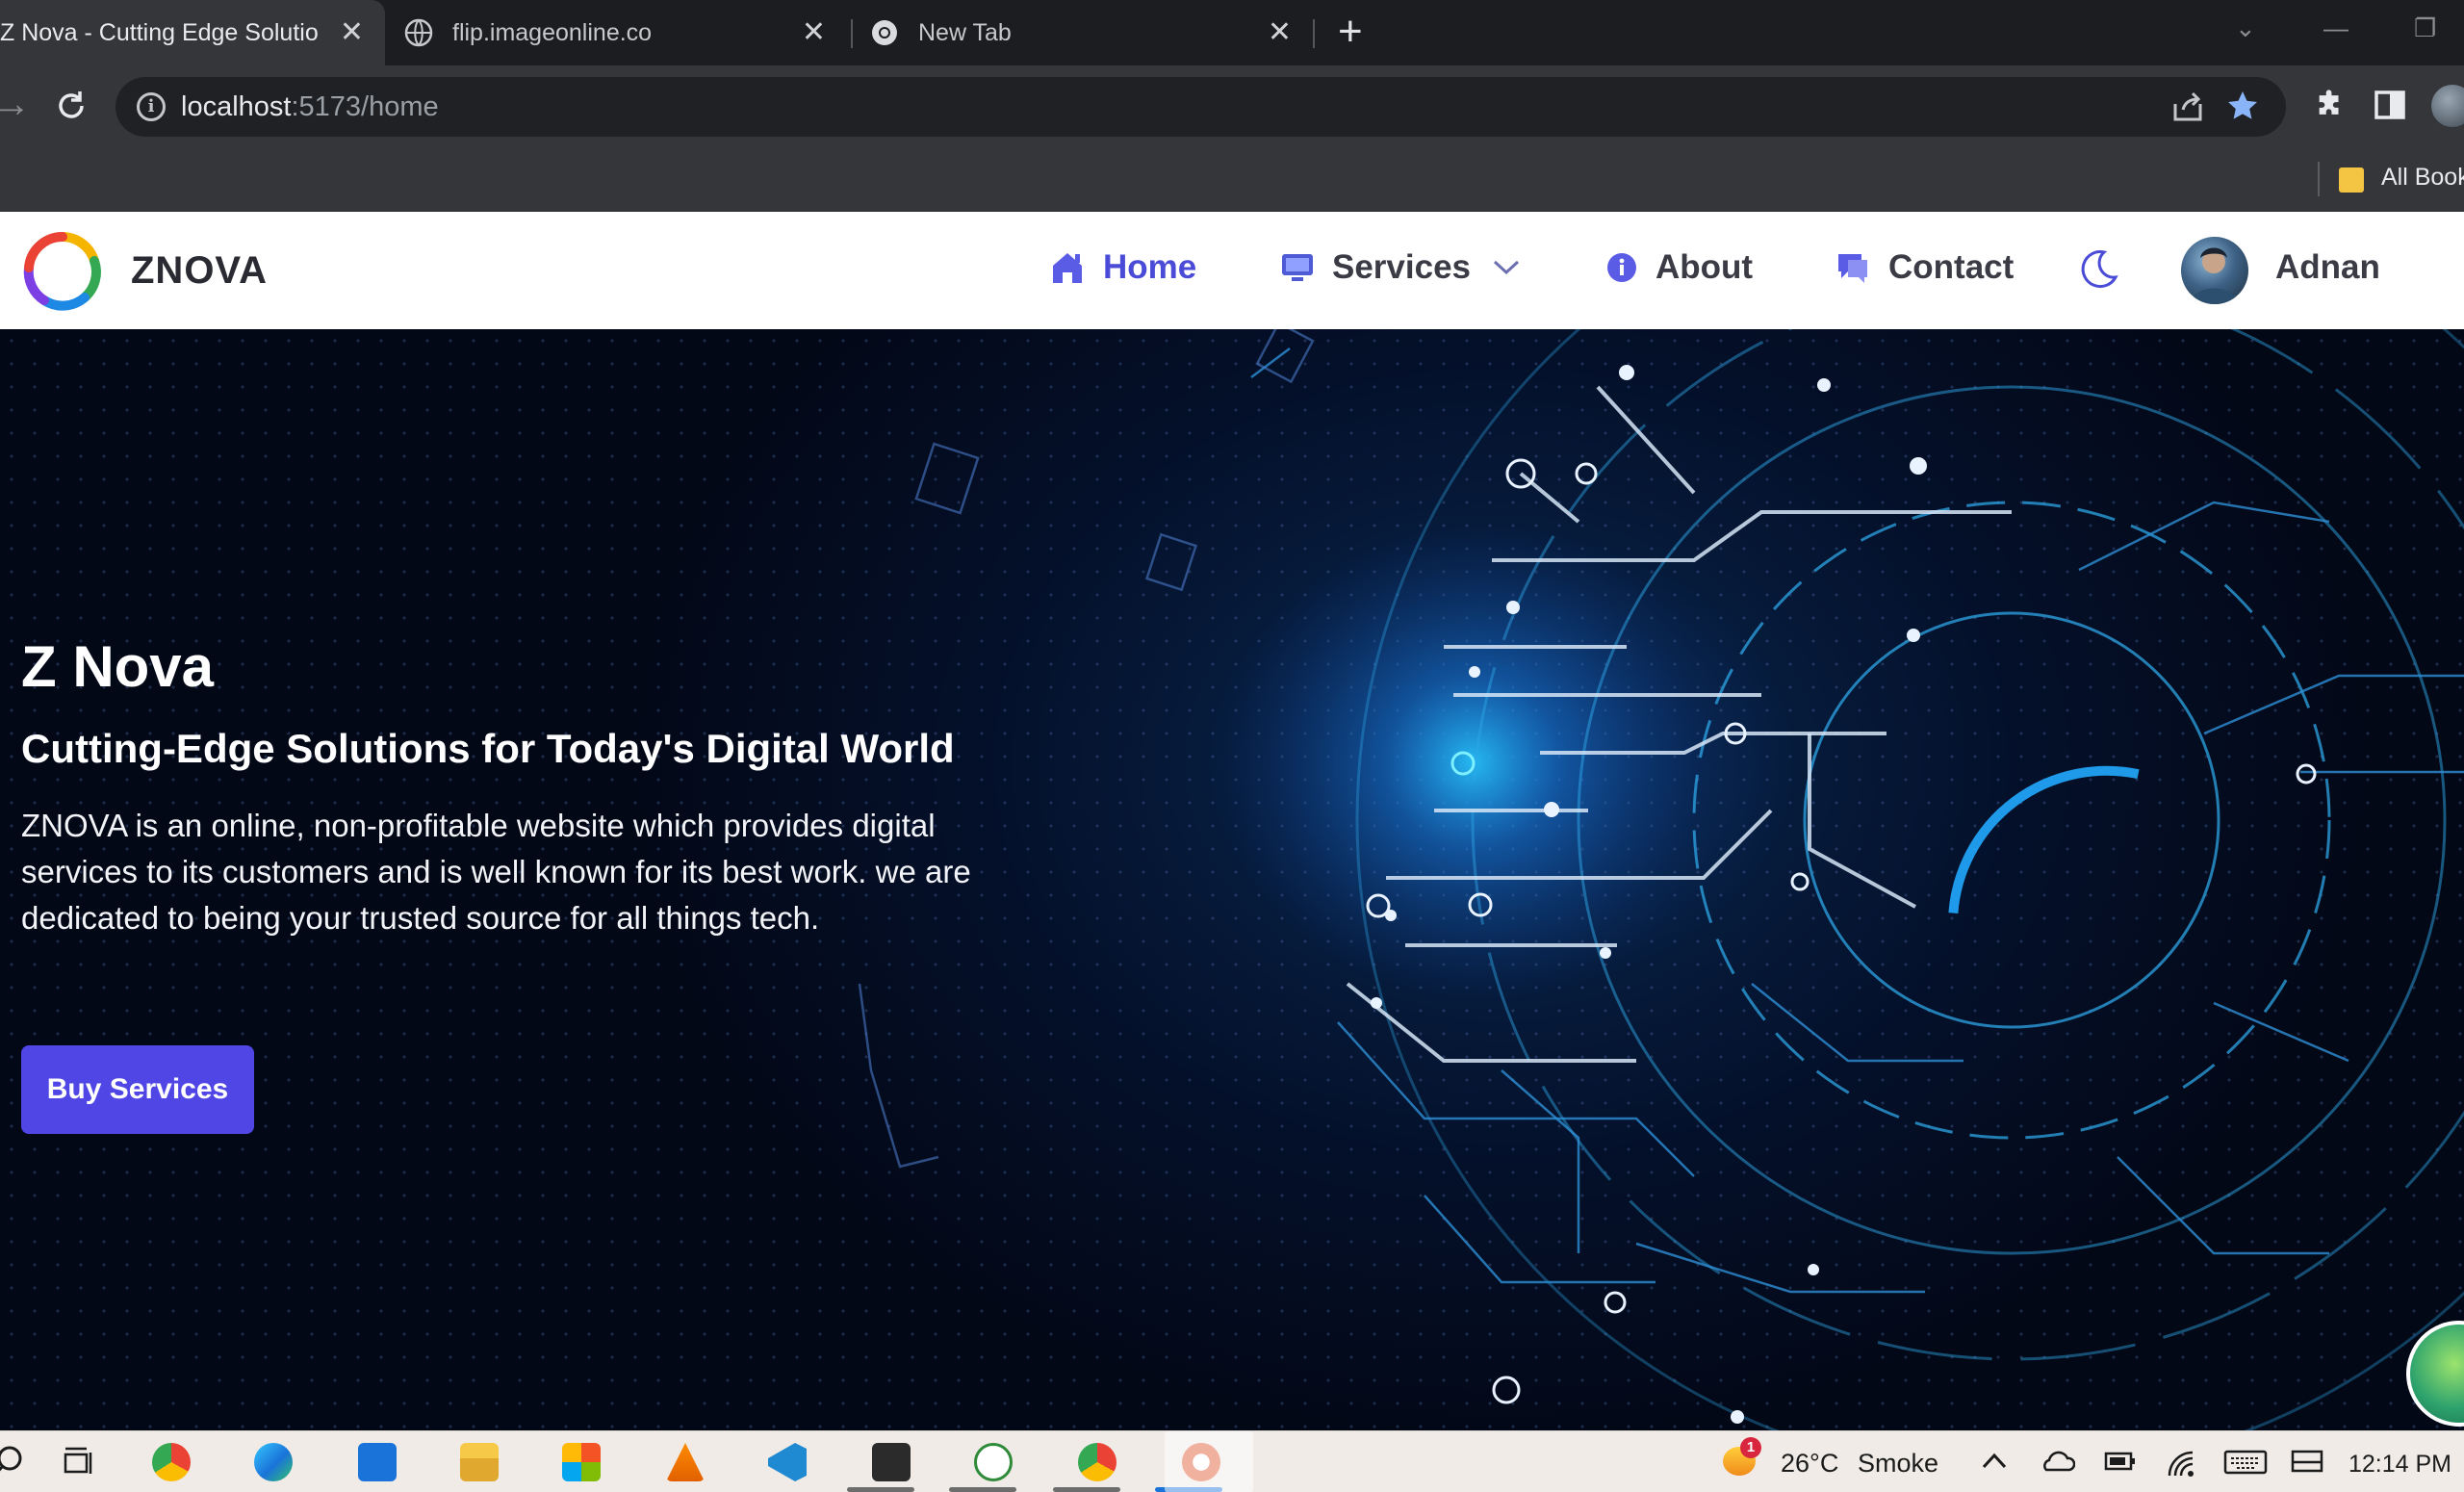  I want to click on vscode-taskbar-icon, so click(787, 1462).